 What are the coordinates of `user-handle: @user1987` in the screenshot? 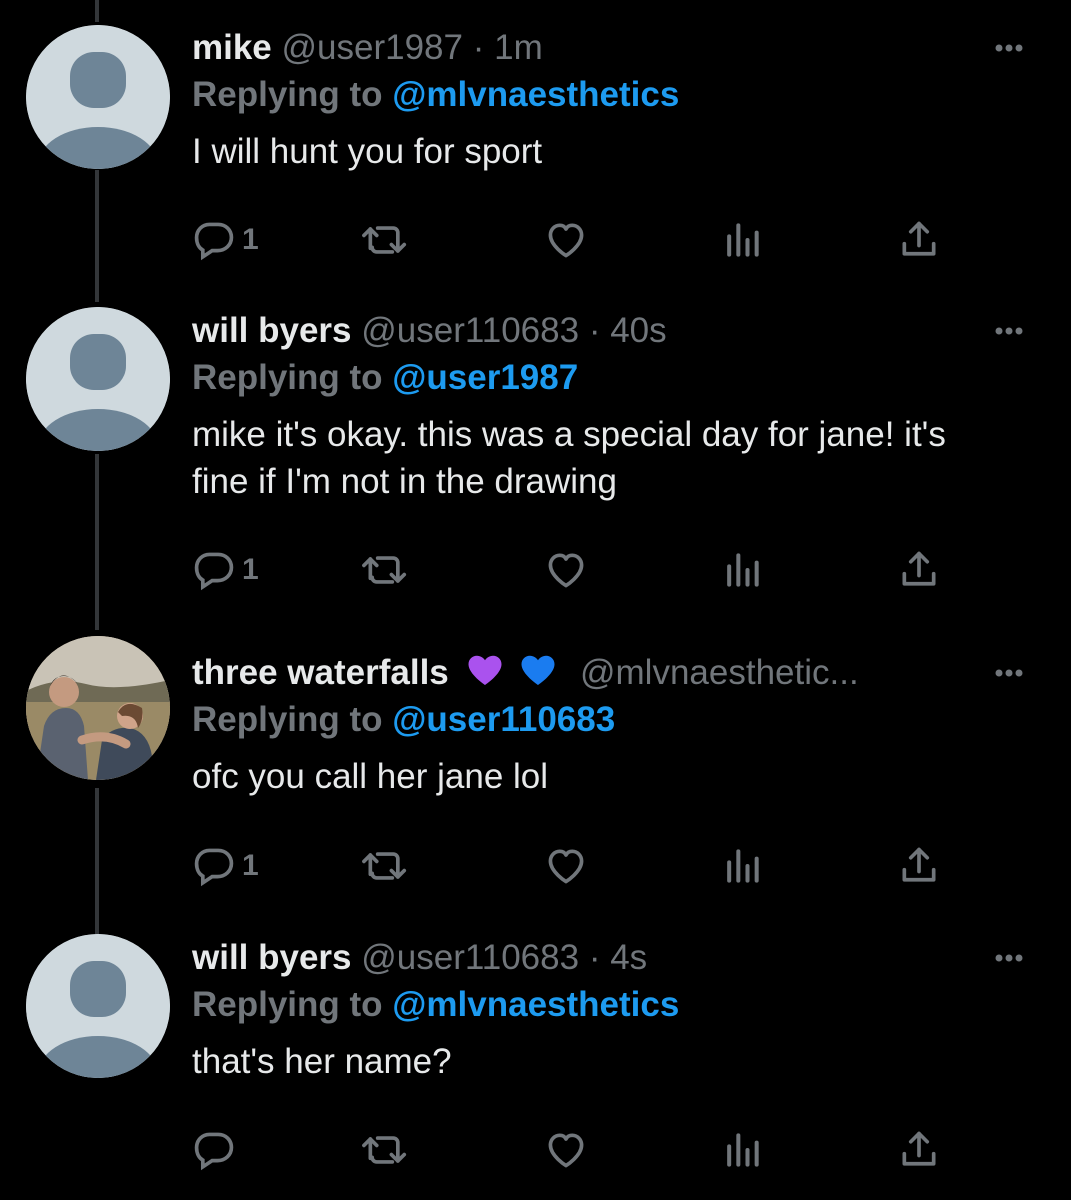 It's located at (372, 47).